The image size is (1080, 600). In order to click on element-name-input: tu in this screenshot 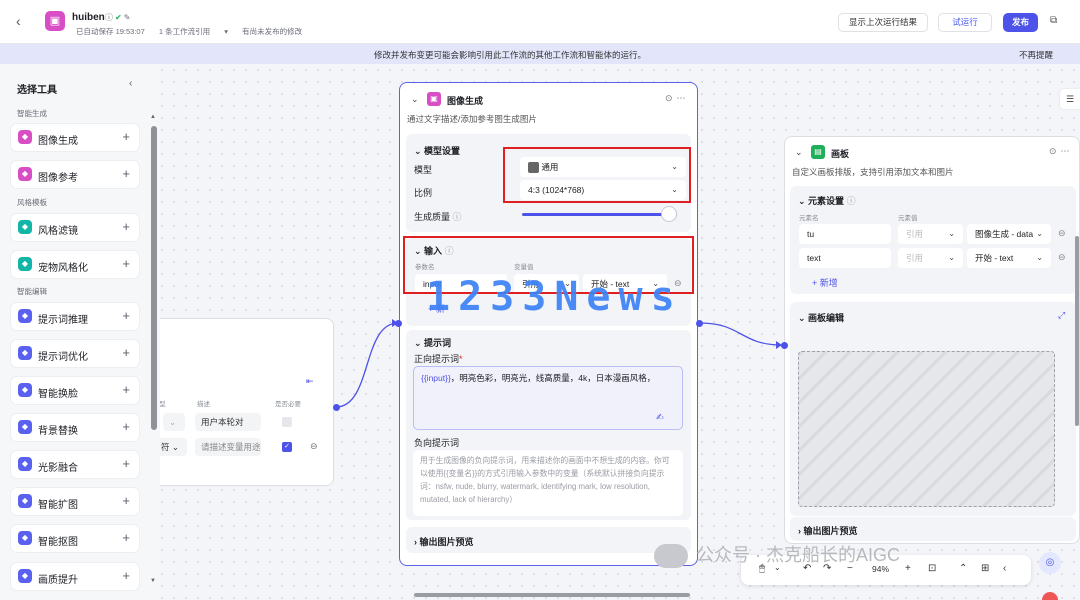, I will do `click(845, 234)`.